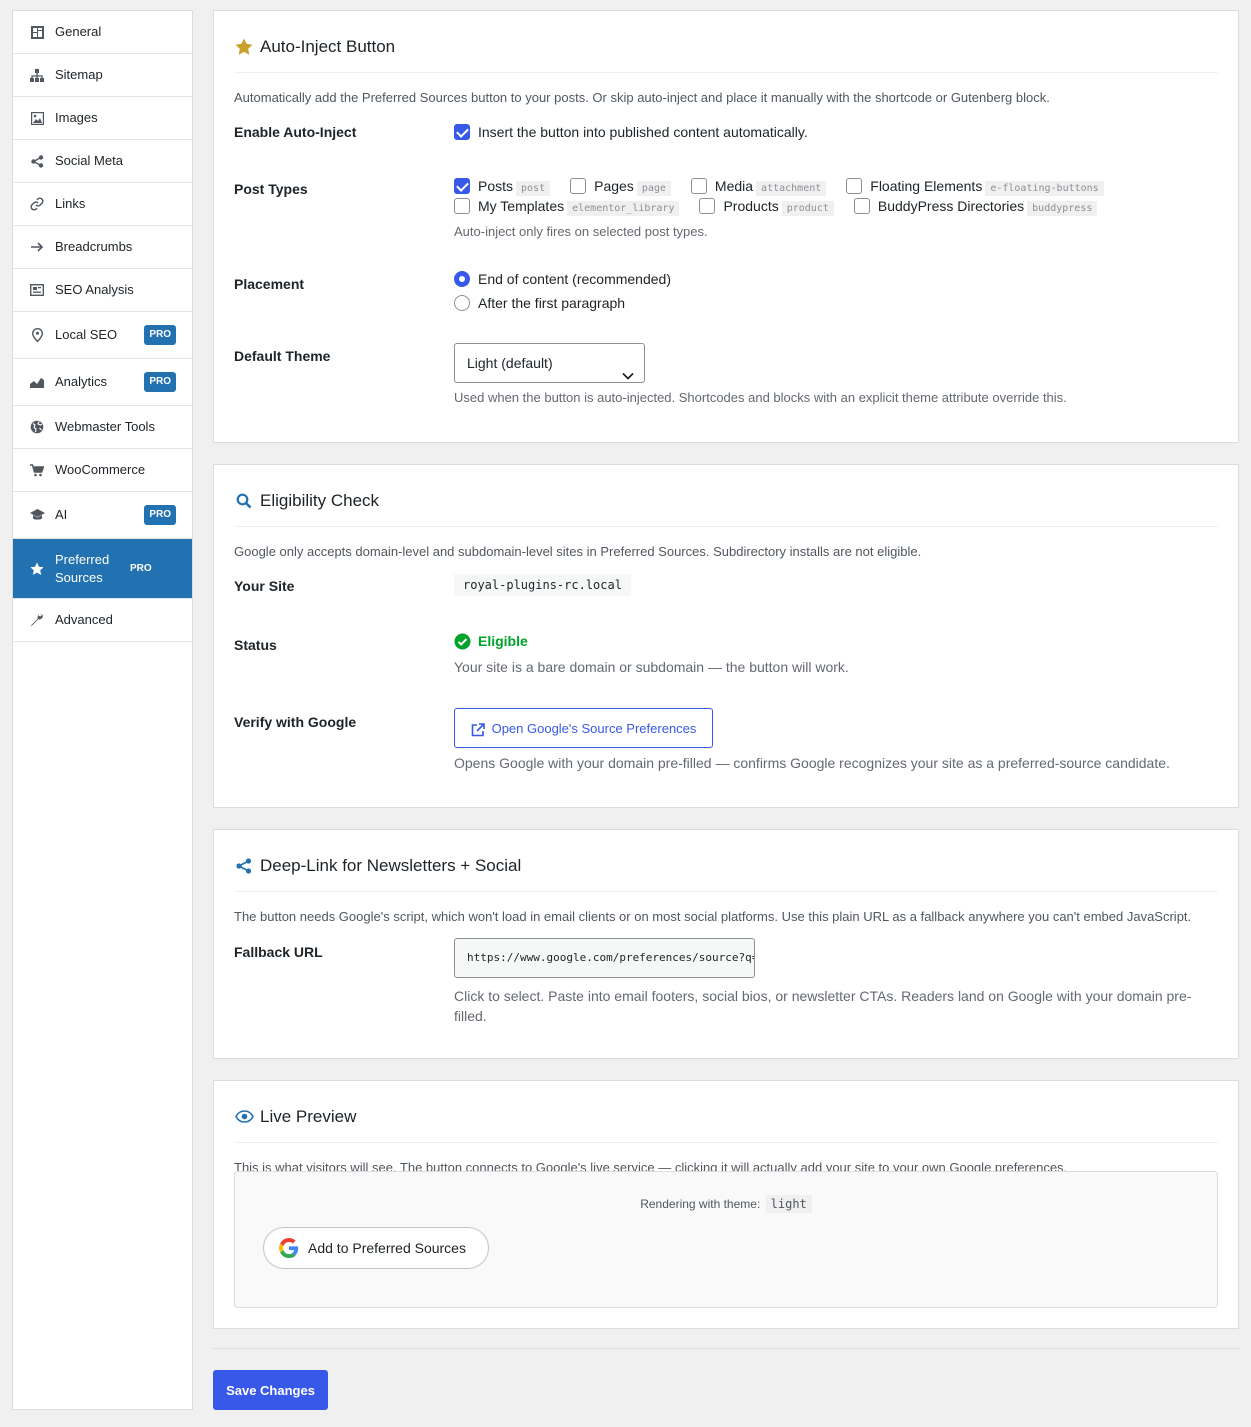 This screenshot has height=1427, width=1251. I want to click on post-type-my-templates: My Templates elementor_library, so click(567, 207).